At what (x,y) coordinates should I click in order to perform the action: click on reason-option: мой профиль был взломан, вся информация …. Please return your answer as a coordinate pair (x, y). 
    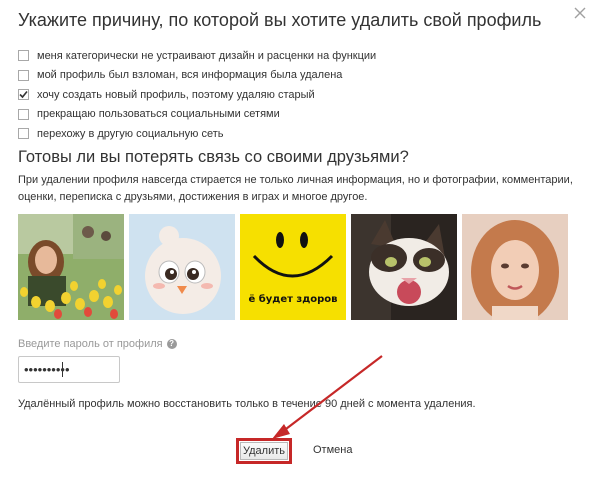
    Looking at the image, I should click on (197, 76).